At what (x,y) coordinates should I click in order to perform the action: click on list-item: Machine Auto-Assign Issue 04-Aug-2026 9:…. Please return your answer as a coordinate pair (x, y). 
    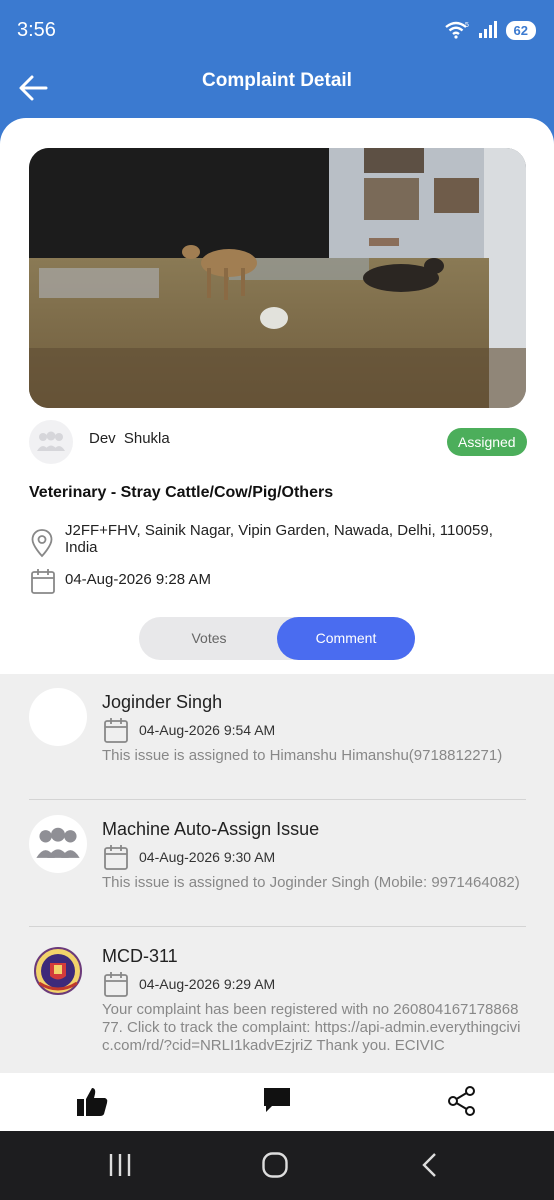
    Looking at the image, I should click on (277, 864).